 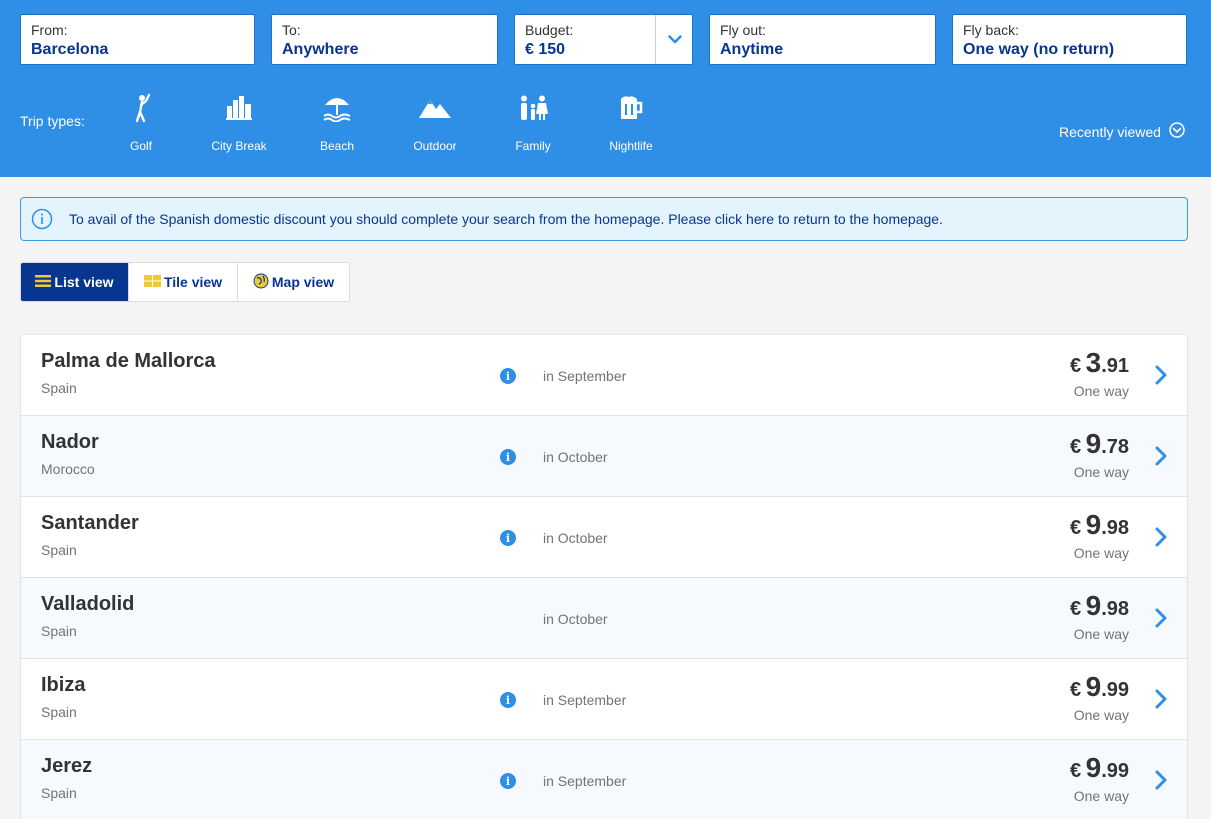 I want to click on trip-type-outdoor: Outdoor, so click(x=435, y=122).